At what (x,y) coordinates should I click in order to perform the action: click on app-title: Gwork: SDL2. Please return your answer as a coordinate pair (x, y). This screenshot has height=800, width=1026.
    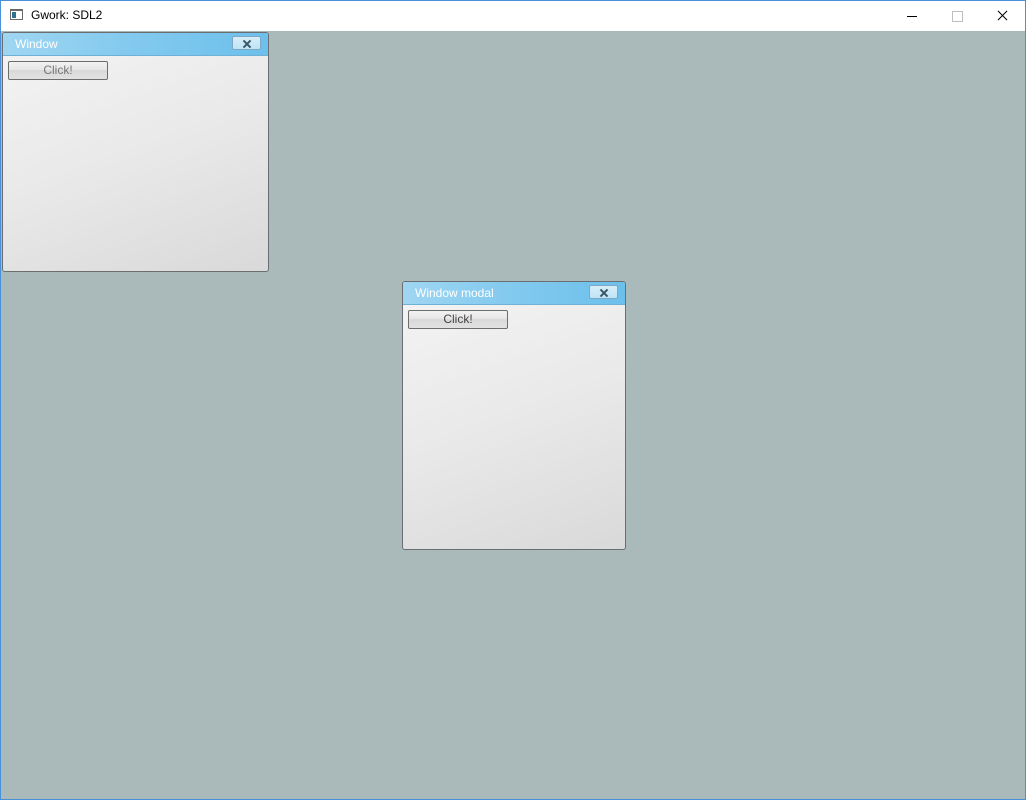
    Looking at the image, I should click on (67, 15).